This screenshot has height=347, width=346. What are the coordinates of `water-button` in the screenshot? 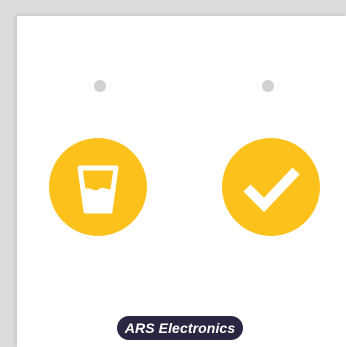 It's located at (98, 187).